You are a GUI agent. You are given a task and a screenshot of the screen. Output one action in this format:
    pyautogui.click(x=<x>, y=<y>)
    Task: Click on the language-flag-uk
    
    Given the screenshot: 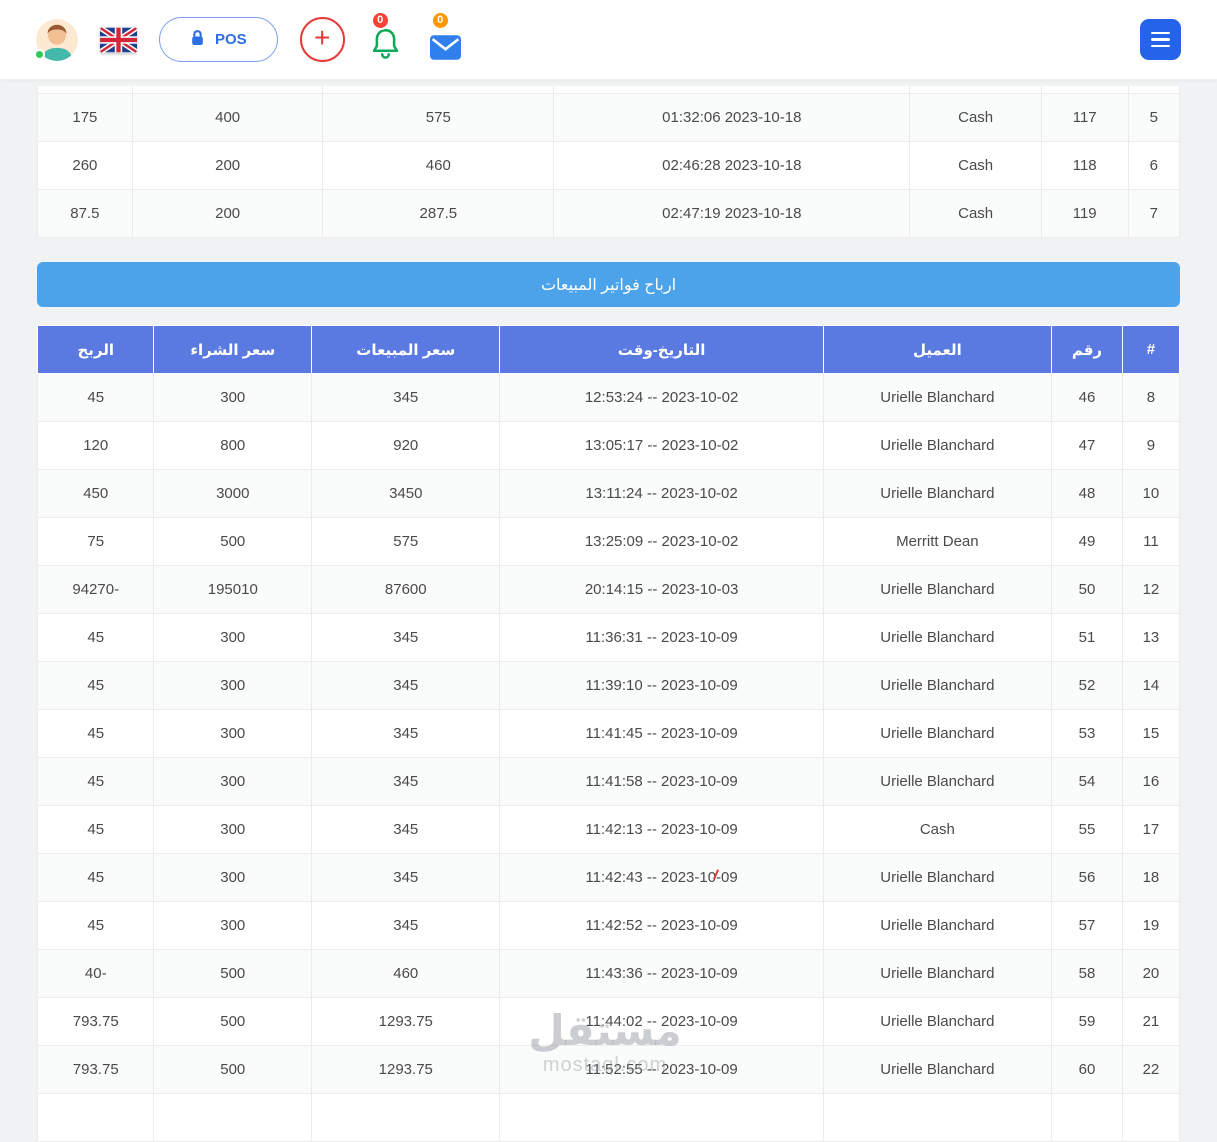 What is the action you would take?
    pyautogui.click(x=118, y=39)
    